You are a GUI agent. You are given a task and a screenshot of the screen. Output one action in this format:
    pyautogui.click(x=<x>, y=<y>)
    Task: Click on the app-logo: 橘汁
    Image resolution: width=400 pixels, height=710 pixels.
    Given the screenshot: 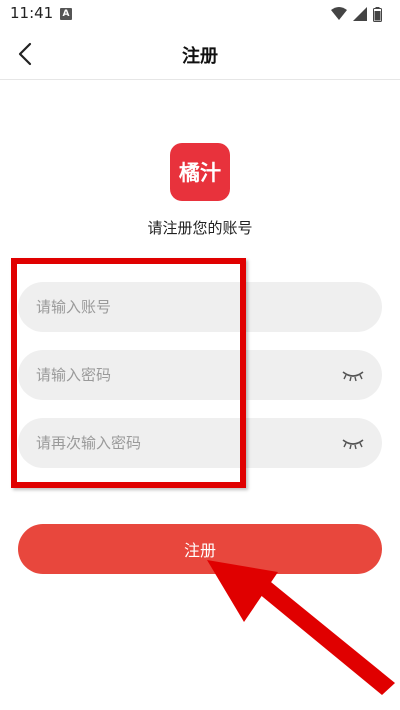 What is the action you would take?
    pyautogui.click(x=200, y=172)
    